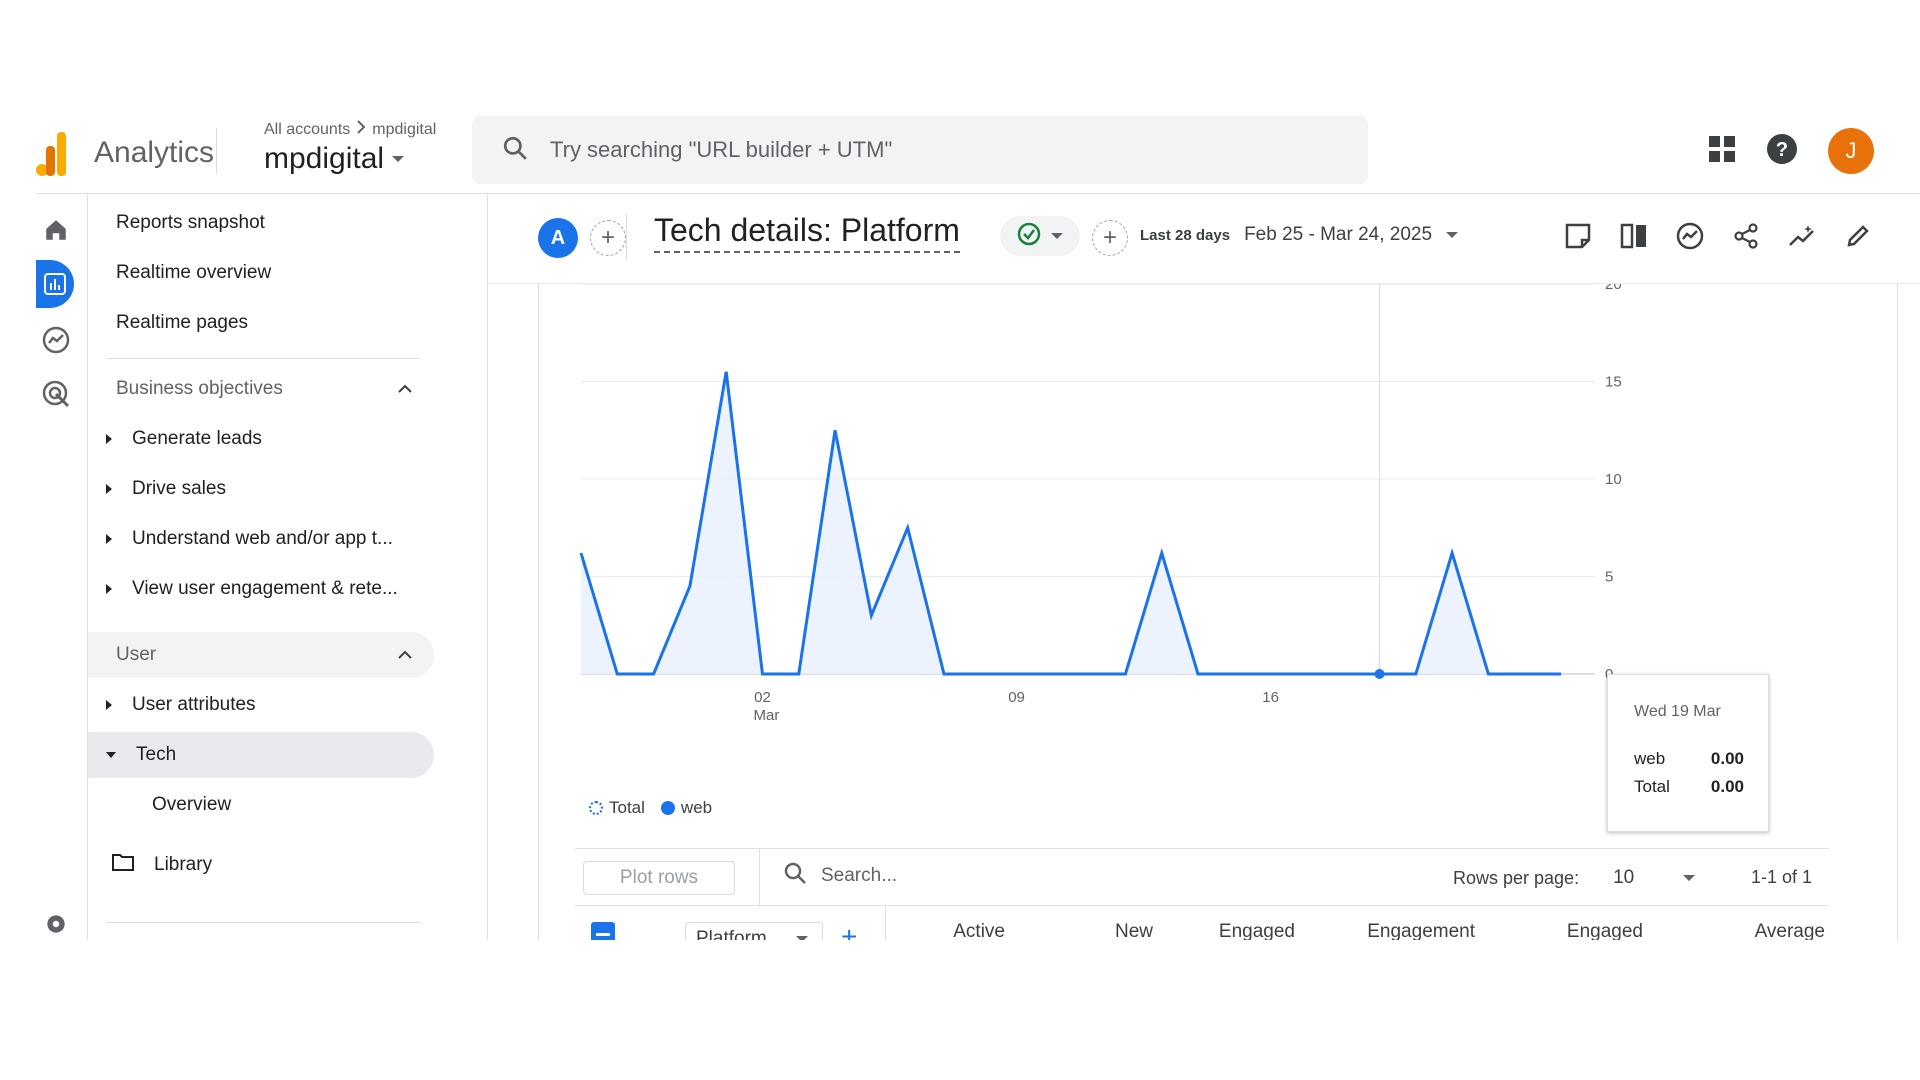 The width and height of the screenshot is (1920, 1080). Describe the element at coordinates (1270, 697) in the screenshot. I see `x-tick-label: 16` at that location.